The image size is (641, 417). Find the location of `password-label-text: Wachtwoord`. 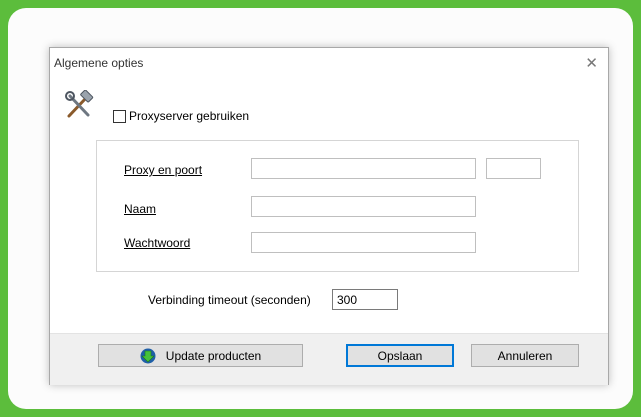

password-label-text: Wachtwoord is located at coordinates (157, 243).